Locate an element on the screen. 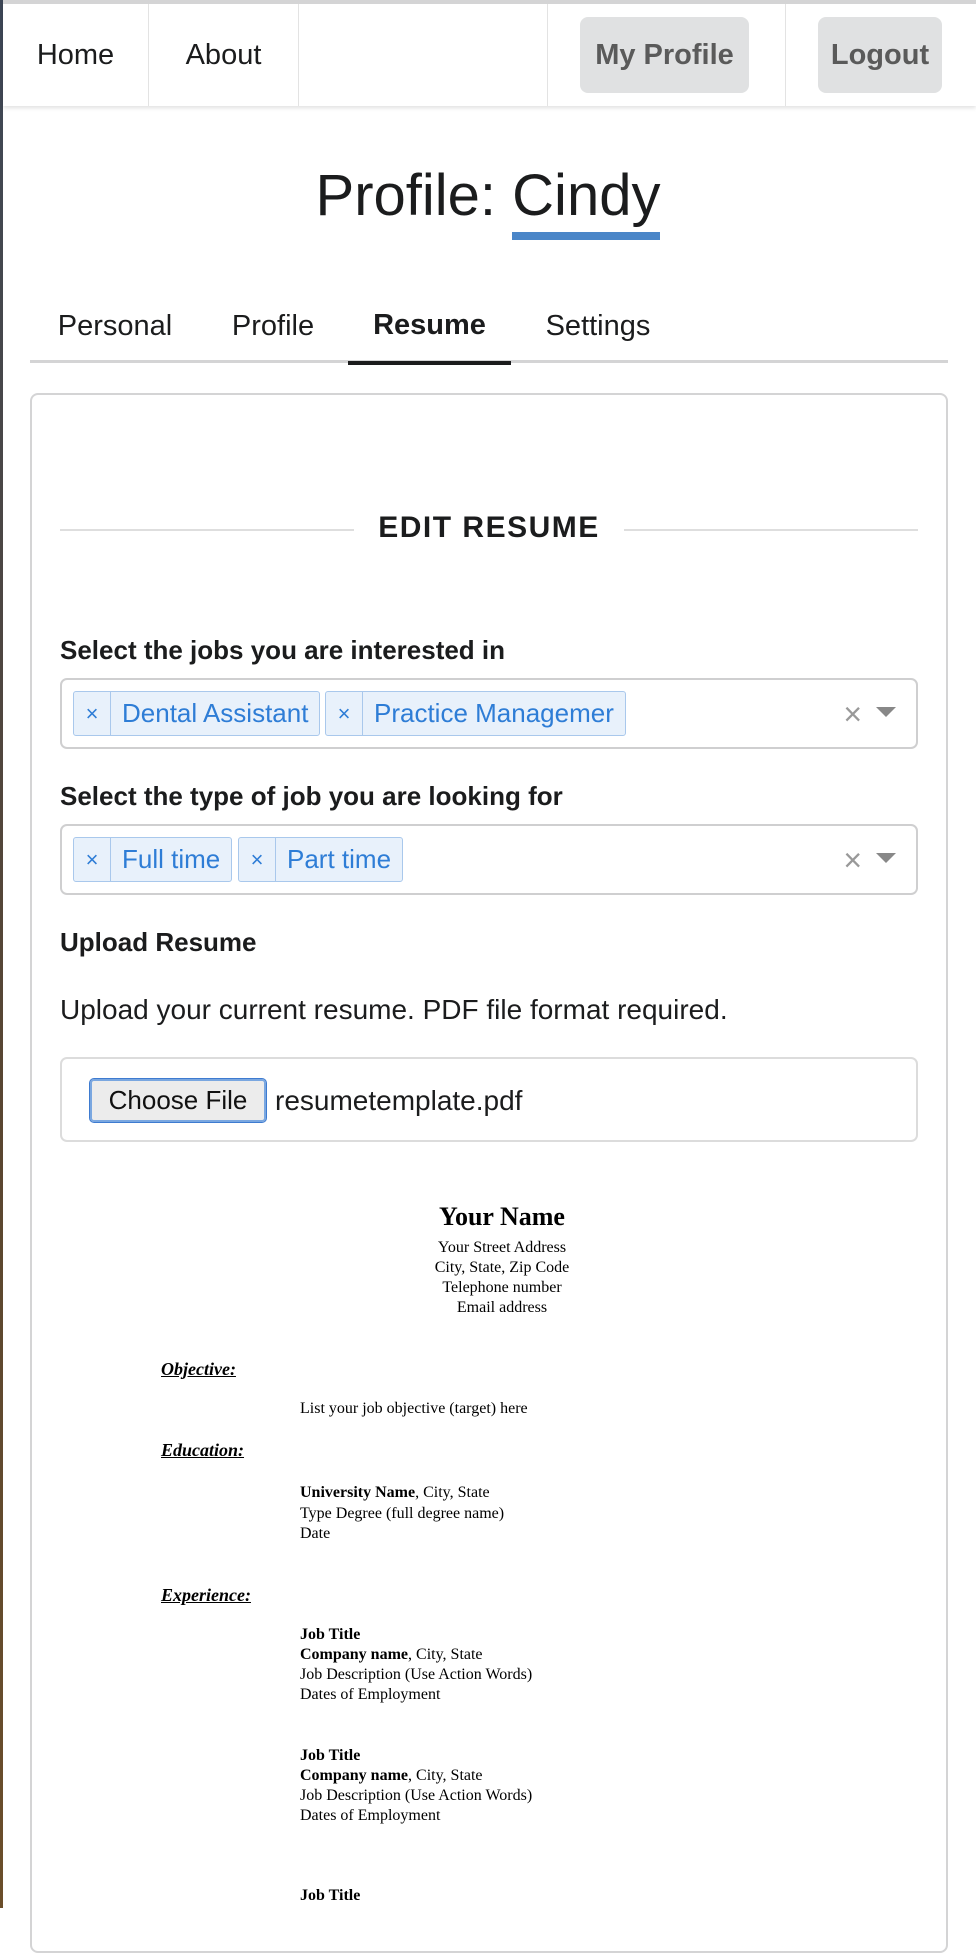 The image size is (976, 1953). education-date: Date is located at coordinates (315, 1533).